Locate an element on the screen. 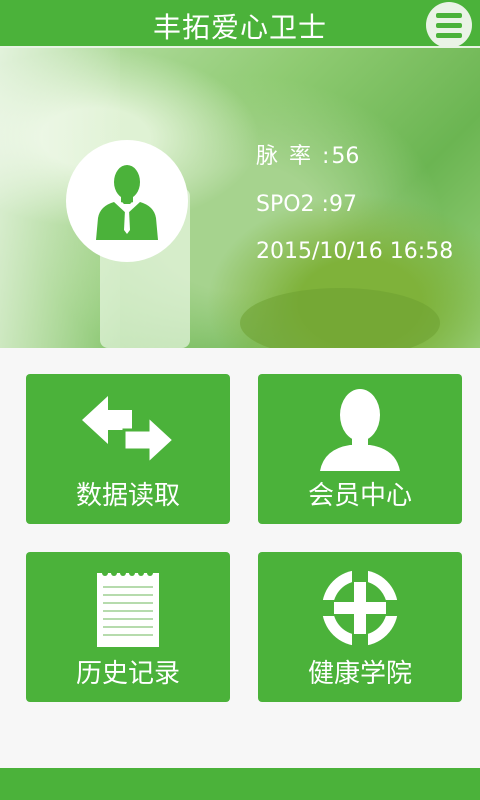 Image resolution: width=480 pixels, height=800 pixels. bottom-bar is located at coordinates (240, 784).